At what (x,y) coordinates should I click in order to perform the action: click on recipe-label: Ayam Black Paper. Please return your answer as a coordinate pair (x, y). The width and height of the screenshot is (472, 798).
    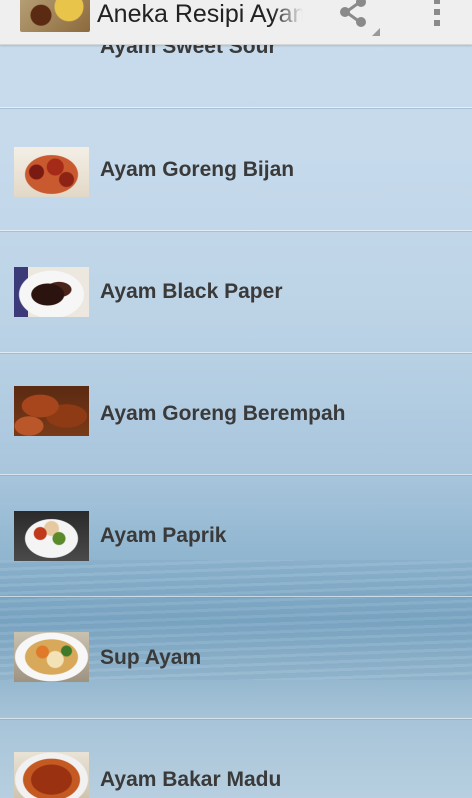
    Looking at the image, I should click on (191, 291).